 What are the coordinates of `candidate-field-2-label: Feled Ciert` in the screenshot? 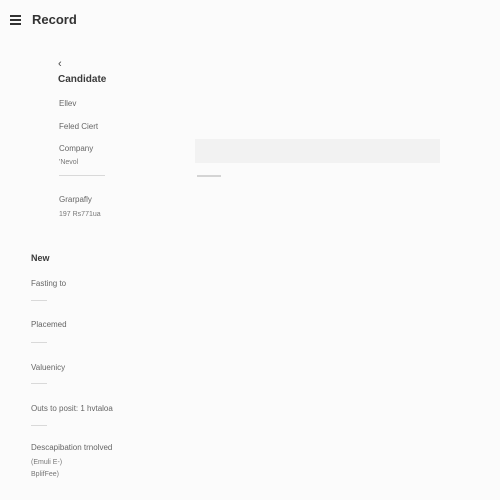 It's located at (79, 126).